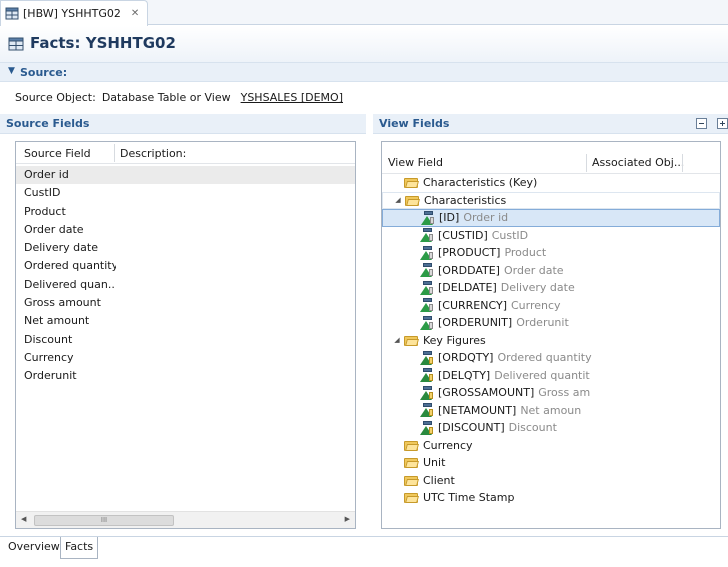 The height and width of the screenshot is (567, 728). I want to click on tree-field: [ORDERUNIT] Orderunit, so click(551, 323).